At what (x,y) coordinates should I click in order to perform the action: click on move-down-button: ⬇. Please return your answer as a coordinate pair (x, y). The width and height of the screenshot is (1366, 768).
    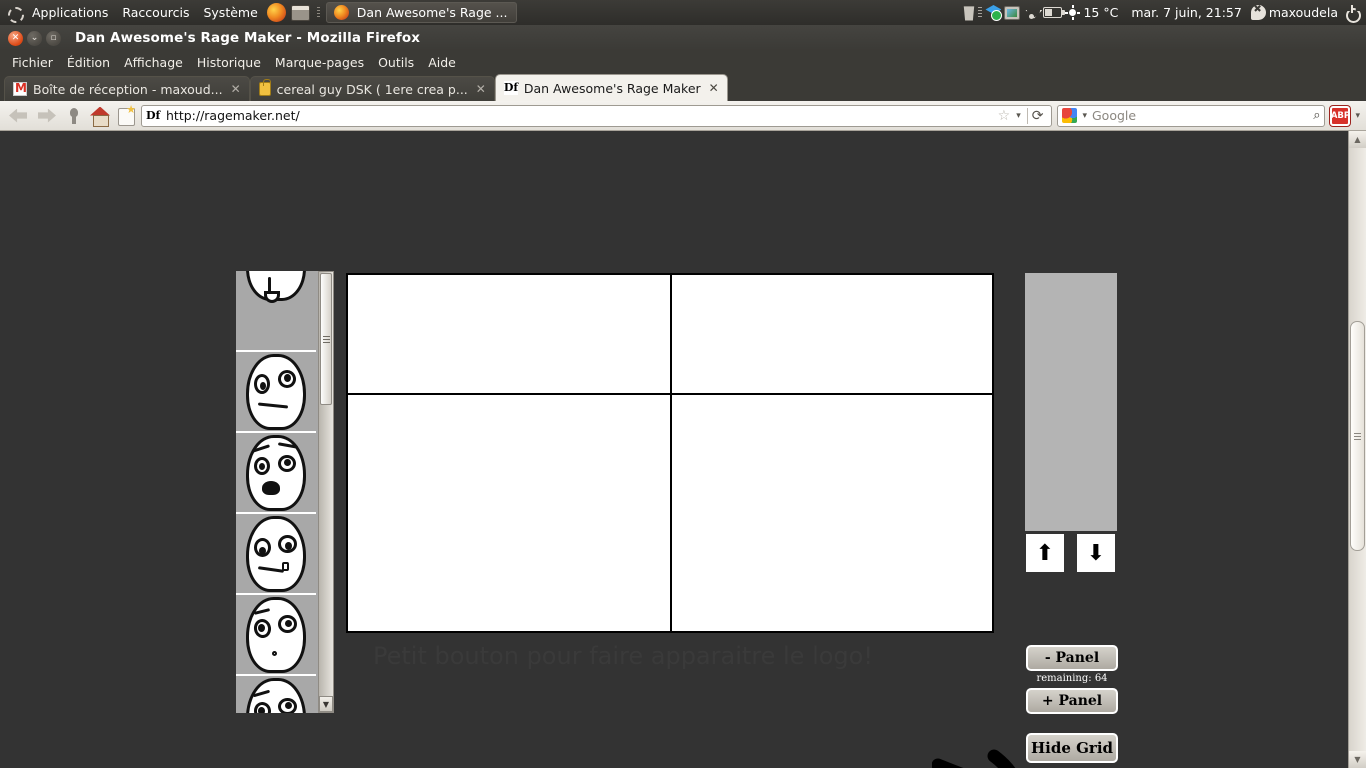
    Looking at the image, I should click on (1096, 553).